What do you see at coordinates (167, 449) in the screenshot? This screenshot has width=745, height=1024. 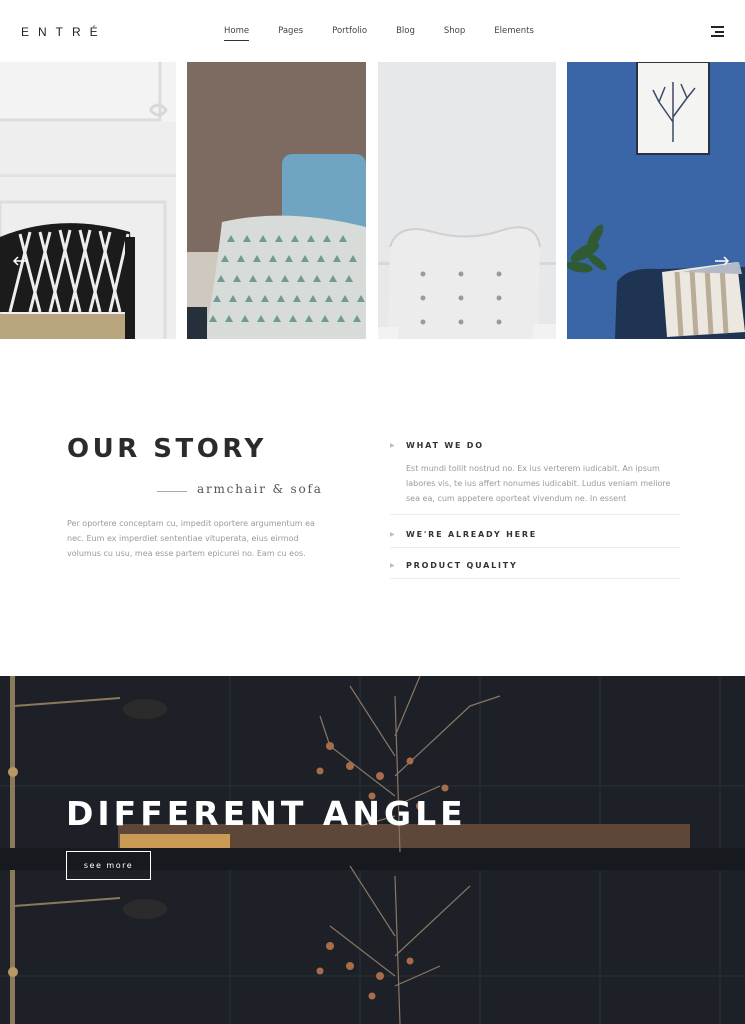 I see `story-title: OUR STORY` at bounding box center [167, 449].